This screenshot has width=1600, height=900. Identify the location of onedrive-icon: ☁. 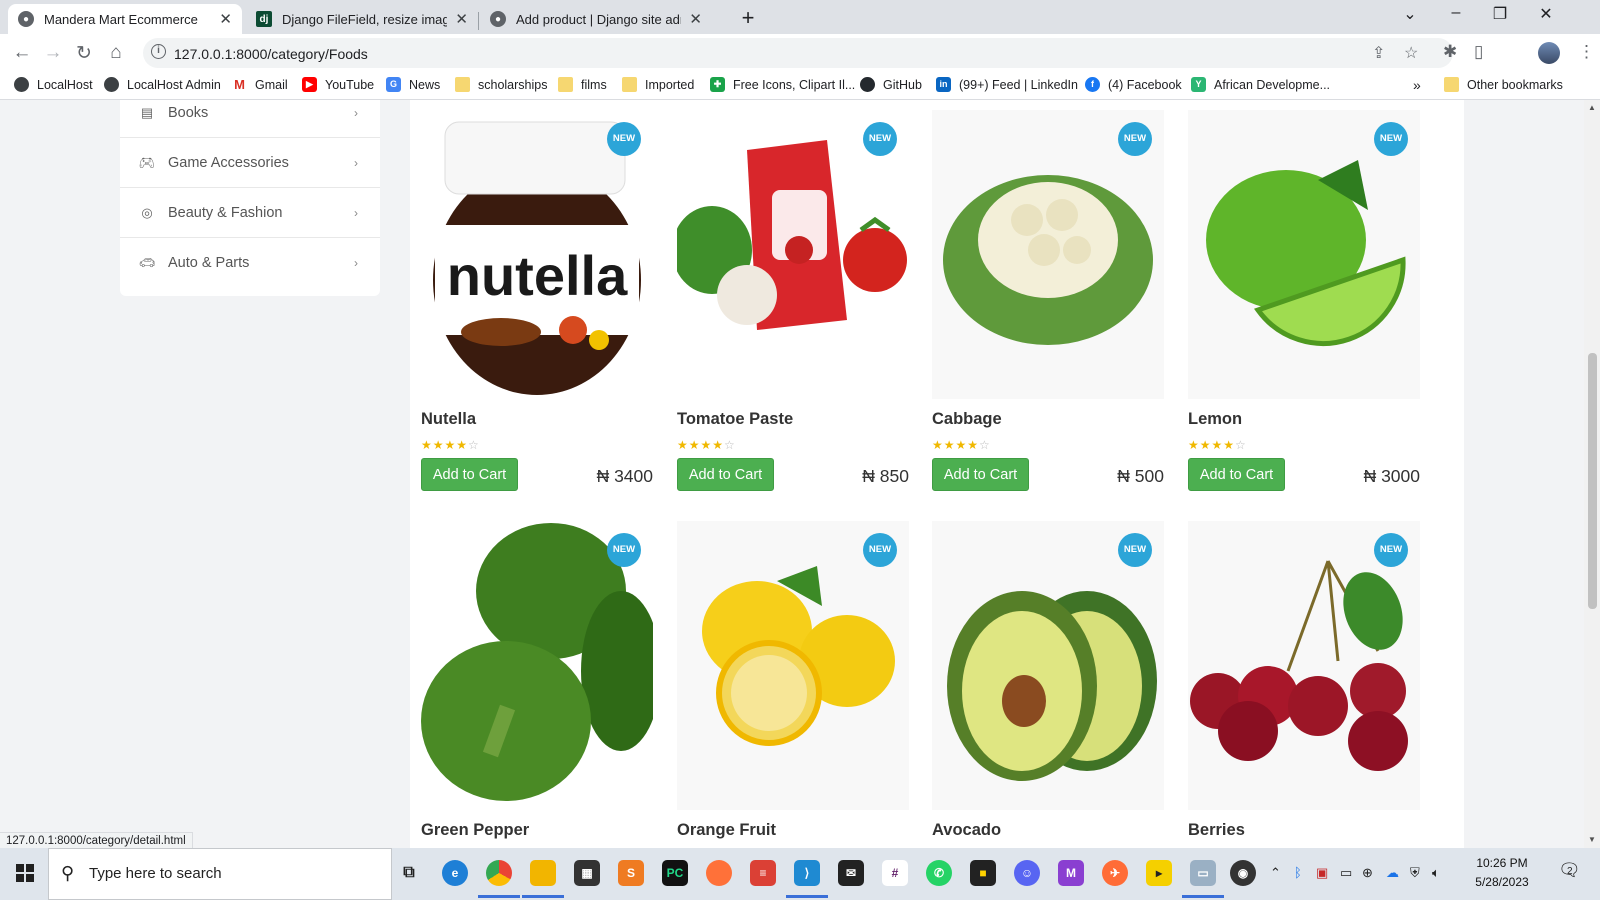
(1392, 873).